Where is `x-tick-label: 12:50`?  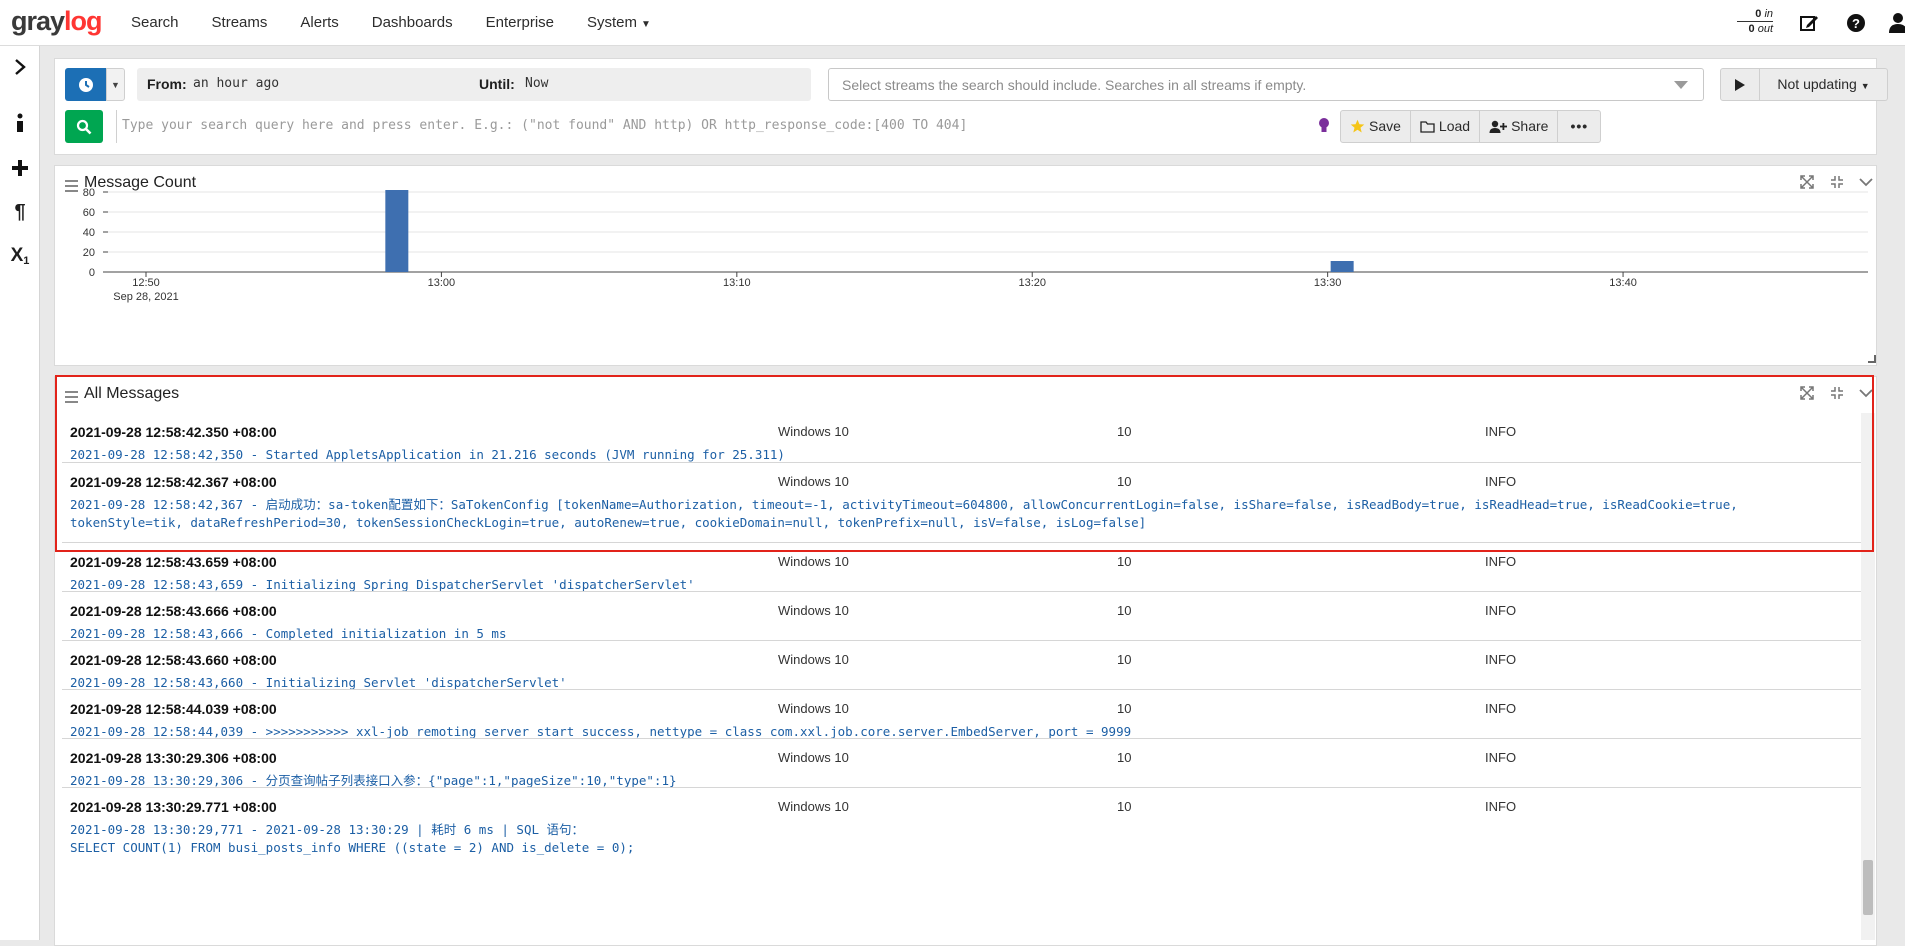
x-tick-label: 12:50 is located at coordinates (146, 283).